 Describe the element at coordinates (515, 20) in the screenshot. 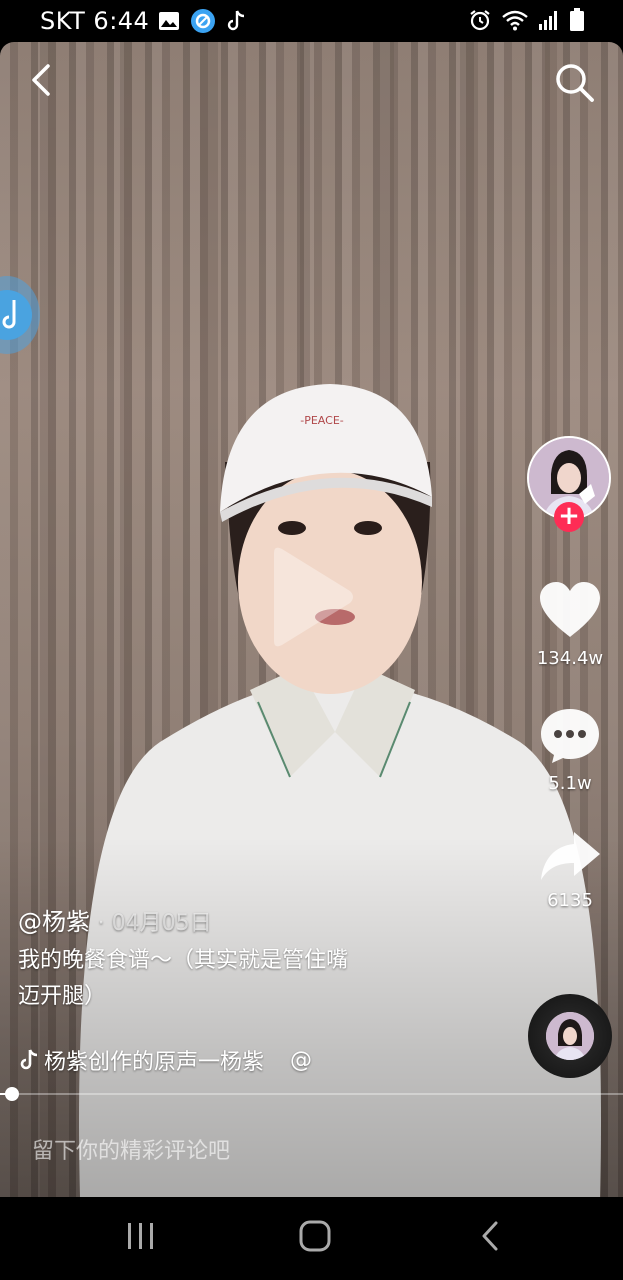

I see `wifi-icon` at that location.